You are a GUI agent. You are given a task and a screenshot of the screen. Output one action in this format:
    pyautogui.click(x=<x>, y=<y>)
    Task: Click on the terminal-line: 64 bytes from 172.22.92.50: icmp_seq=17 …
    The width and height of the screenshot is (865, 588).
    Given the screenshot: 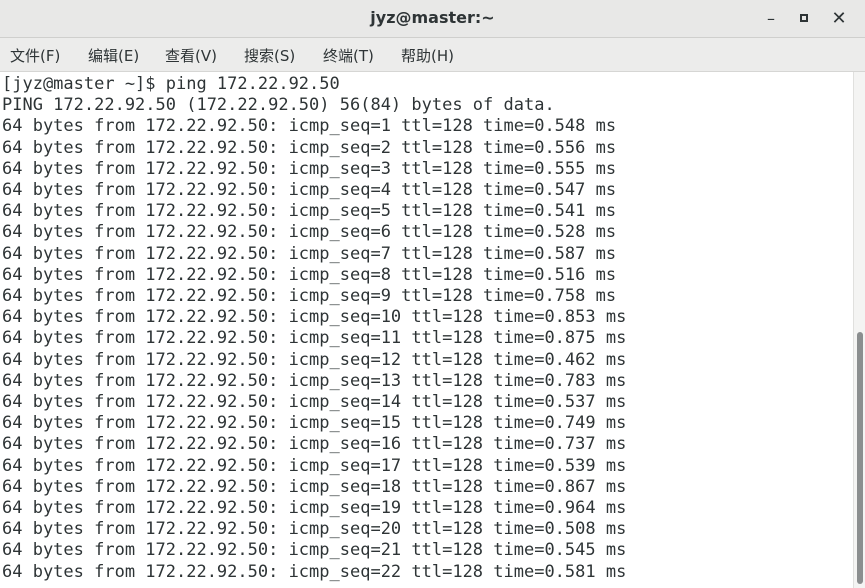 What is the action you would take?
    pyautogui.click(x=314, y=465)
    